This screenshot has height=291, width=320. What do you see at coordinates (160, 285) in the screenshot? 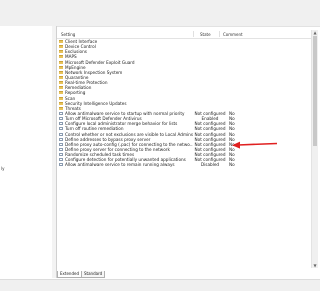
I see `status-bar` at bounding box center [160, 285].